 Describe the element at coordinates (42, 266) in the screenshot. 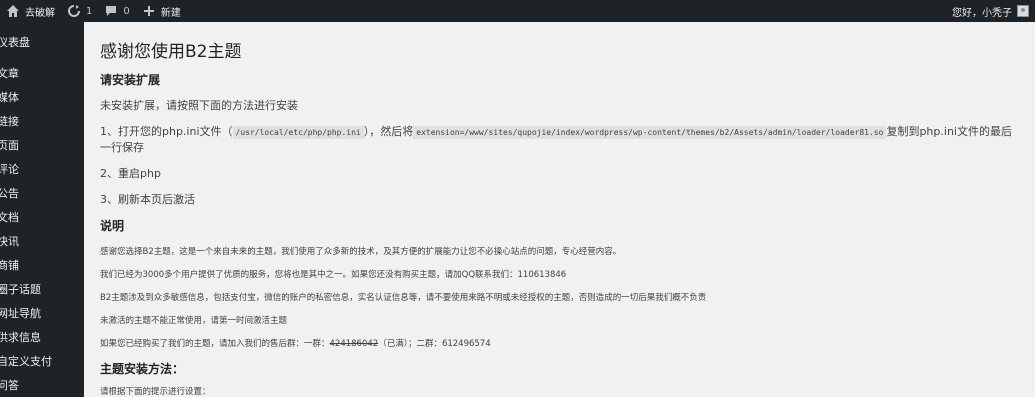

I see `sidebar-item-shop: 商铺` at that location.